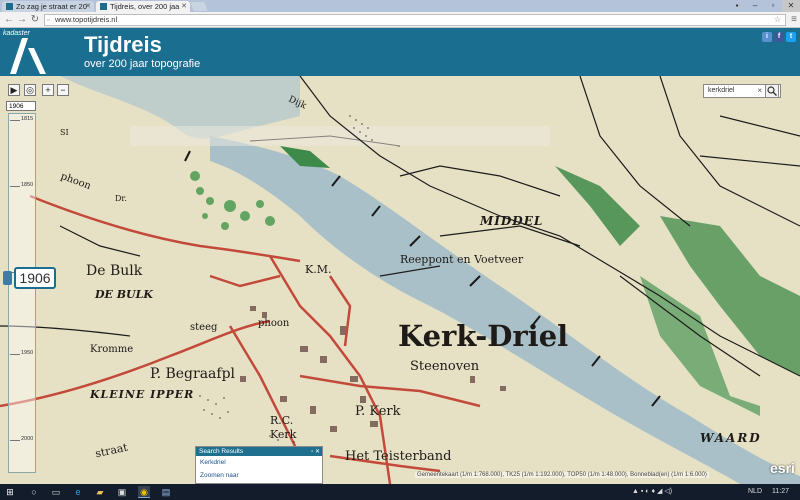 The height and width of the screenshot is (500, 800). What do you see at coordinates (27, 439) in the screenshot?
I see `slider-tick-label: 2000` at bounding box center [27, 439].